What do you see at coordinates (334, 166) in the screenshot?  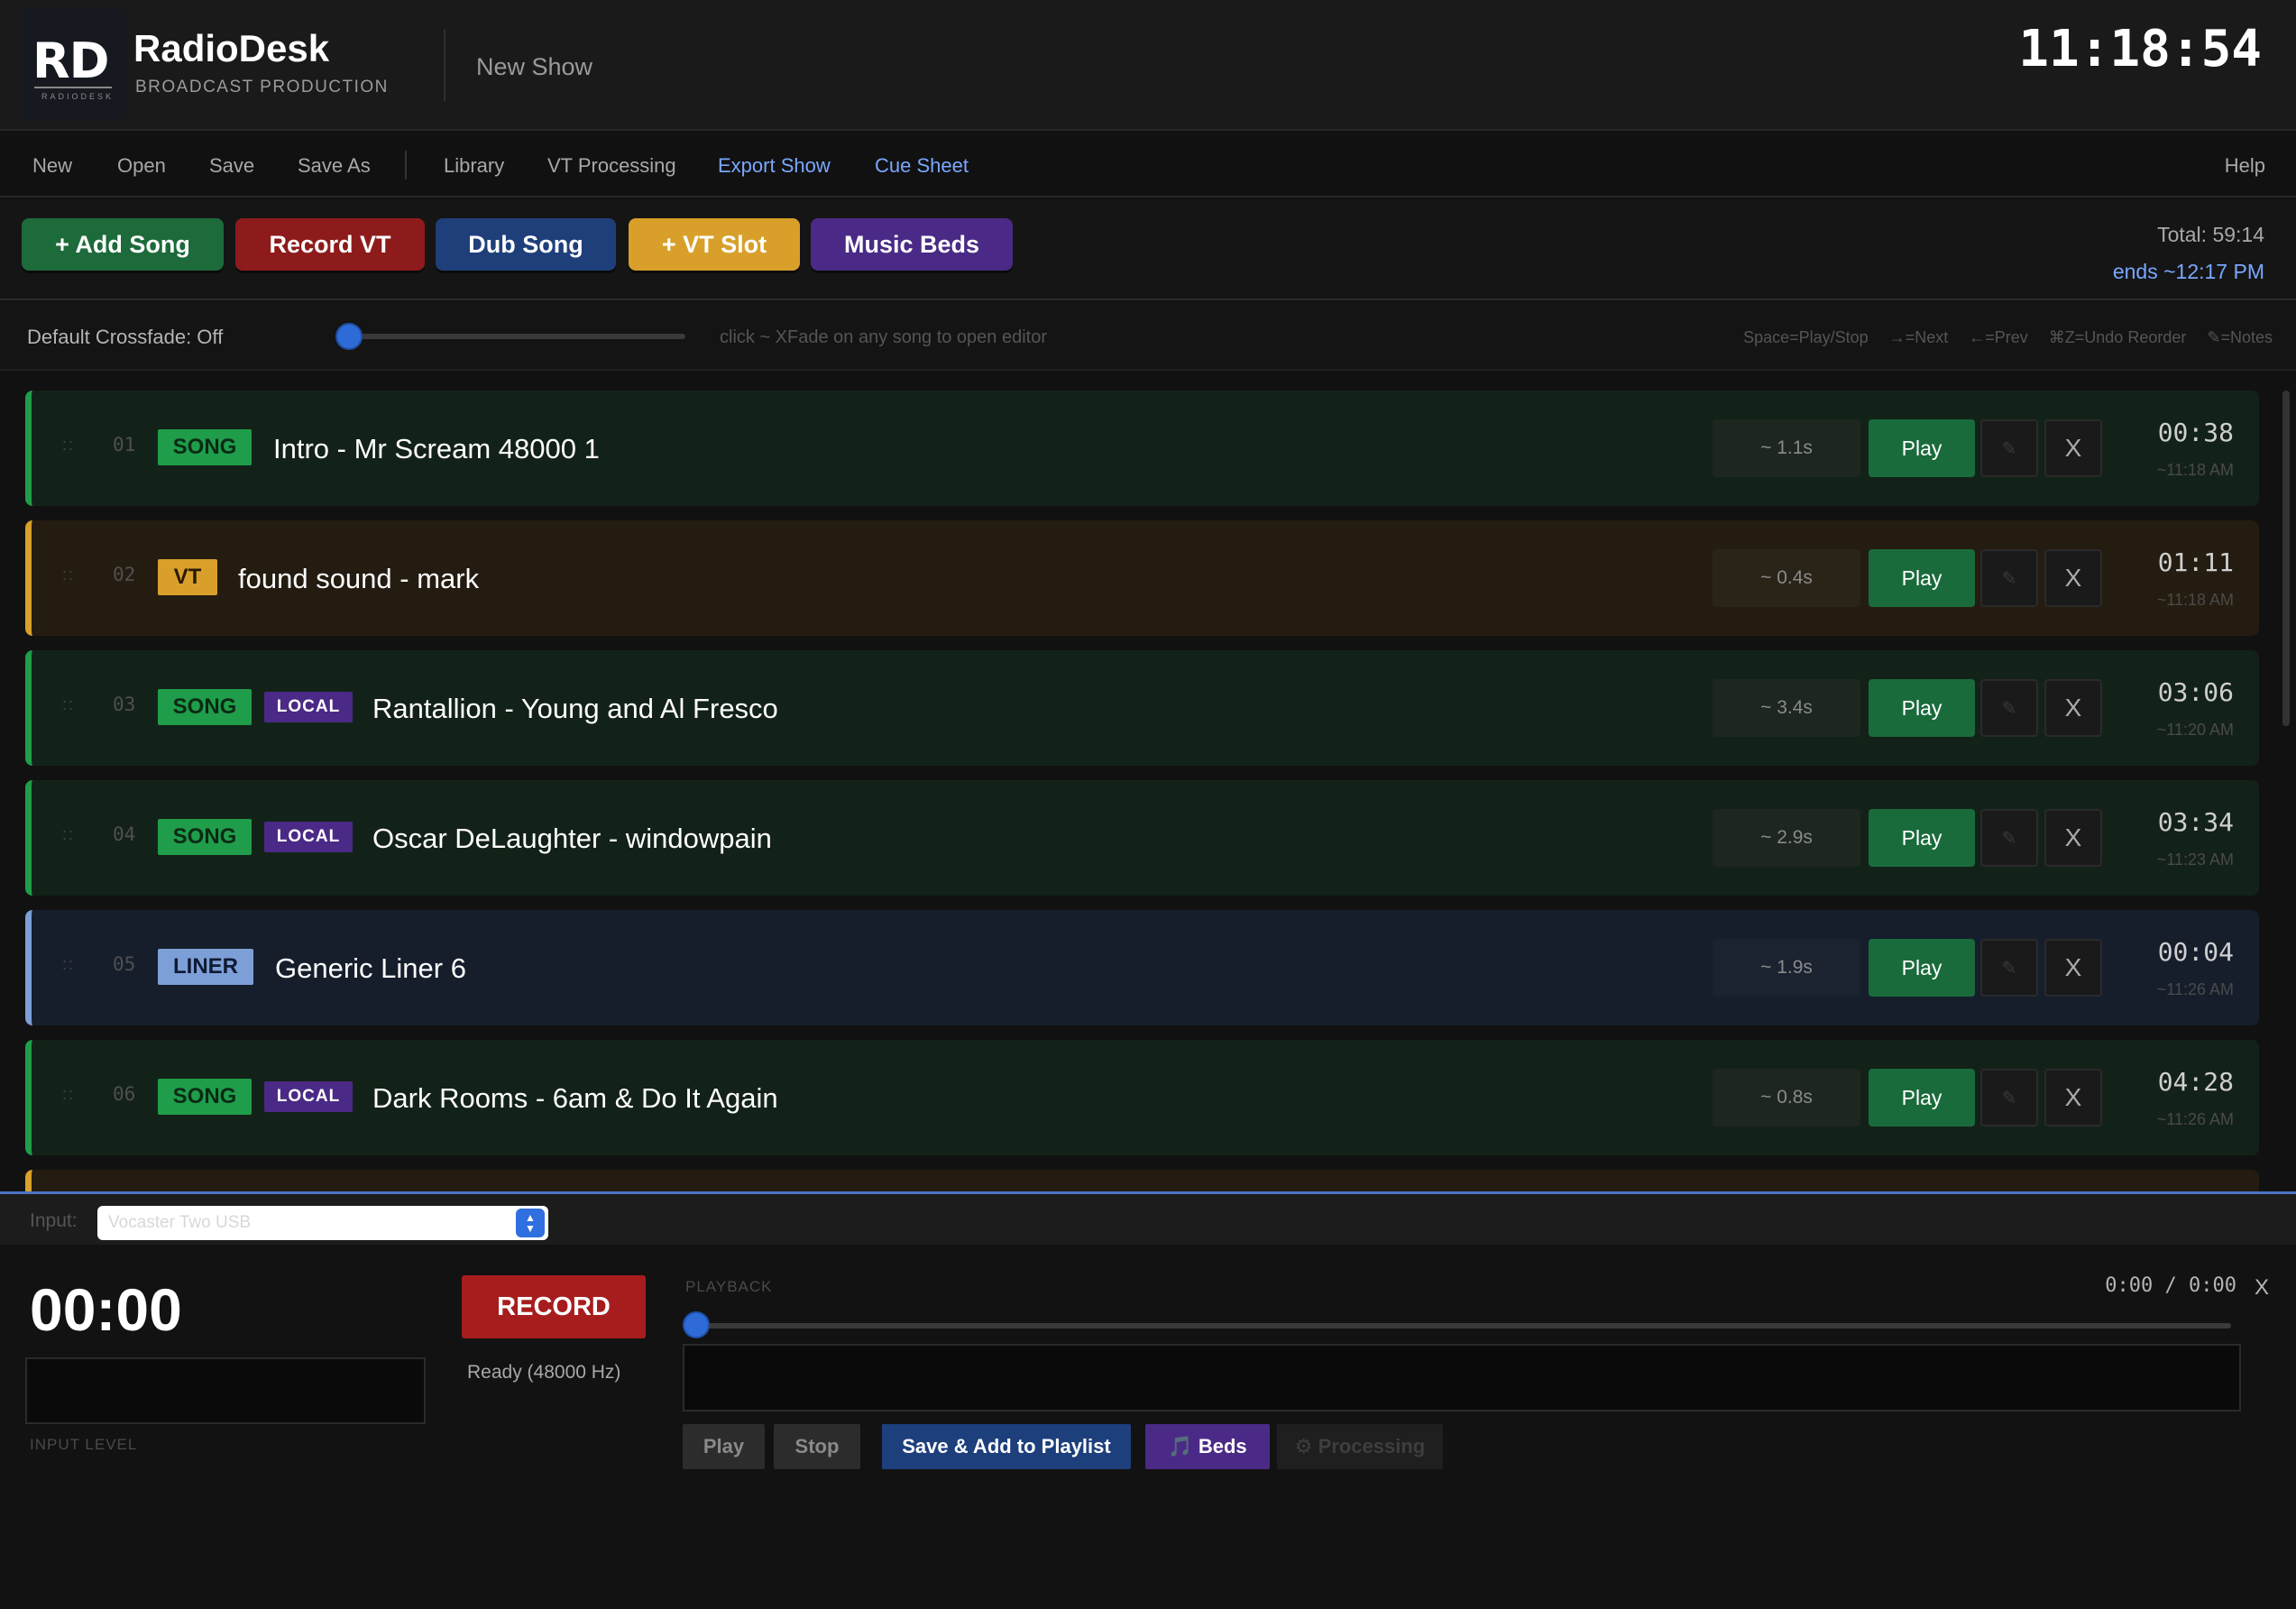 I see `menu-save-as: Save As` at bounding box center [334, 166].